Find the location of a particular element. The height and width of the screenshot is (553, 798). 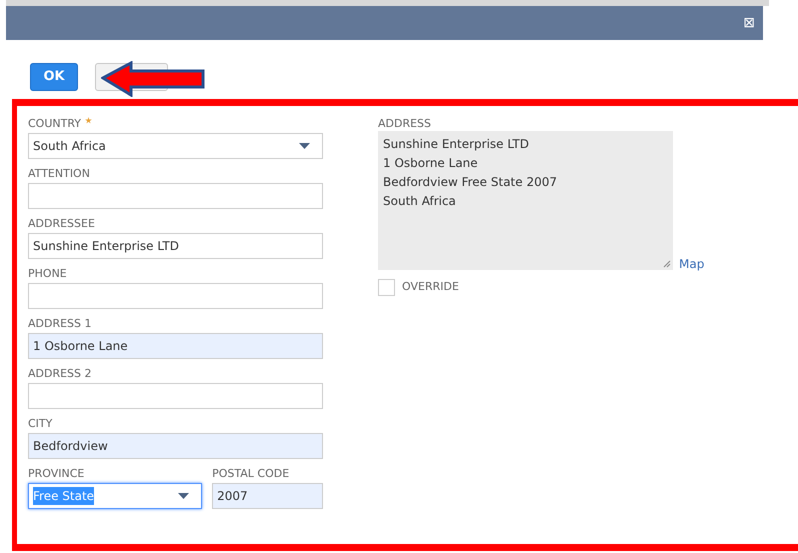

override-checkbox is located at coordinates (386, 287).